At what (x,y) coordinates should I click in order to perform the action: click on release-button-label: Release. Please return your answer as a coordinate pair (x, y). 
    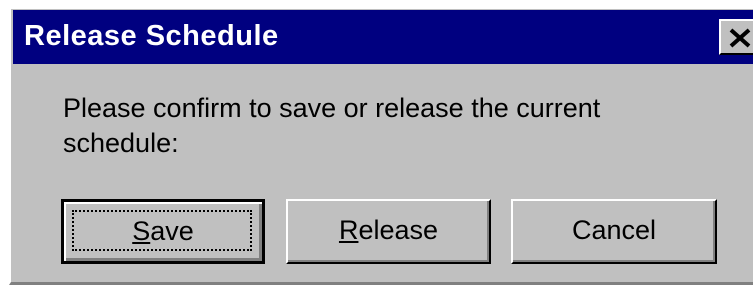
    Looking at the image, I should click on (388, 230).